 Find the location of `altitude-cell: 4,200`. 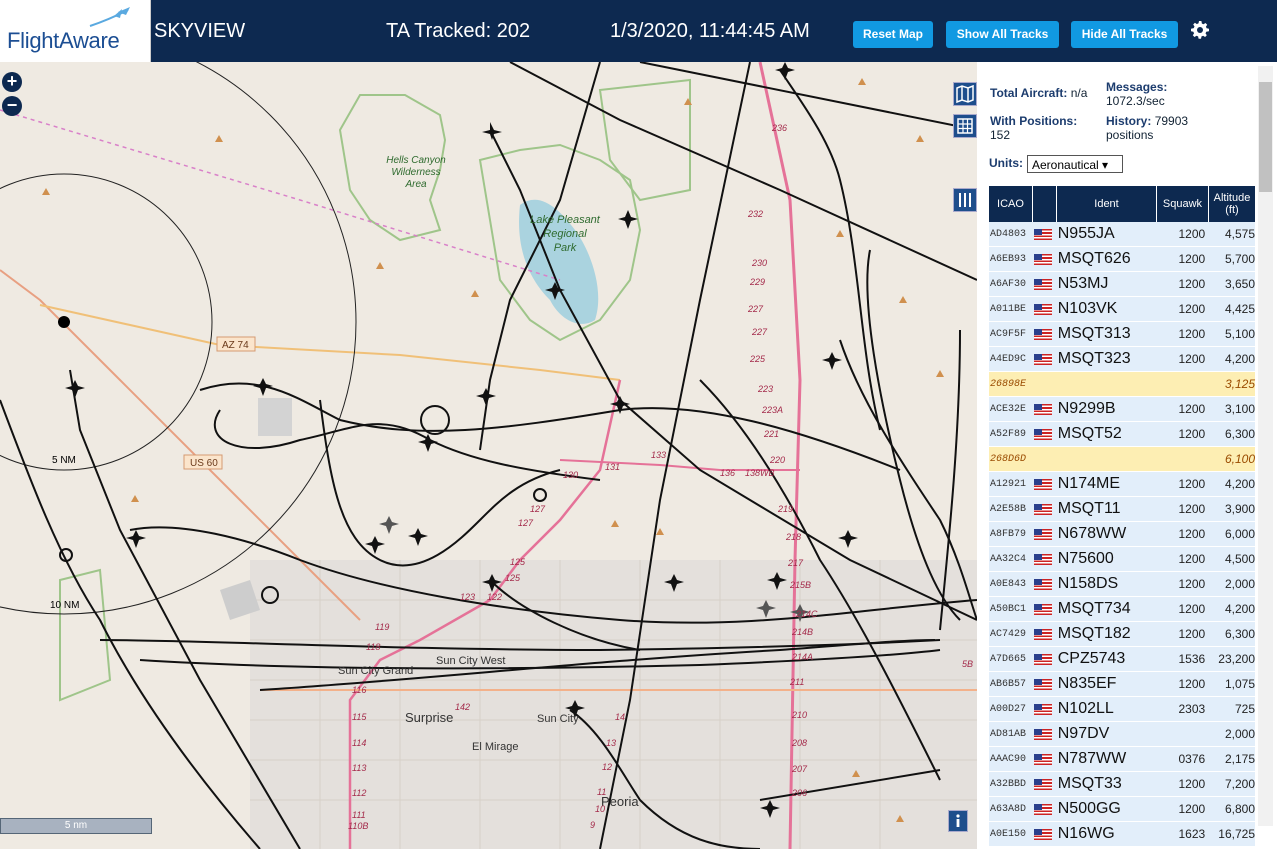

altitude-cell: 4,200 is located at coordinates (1239, 484).